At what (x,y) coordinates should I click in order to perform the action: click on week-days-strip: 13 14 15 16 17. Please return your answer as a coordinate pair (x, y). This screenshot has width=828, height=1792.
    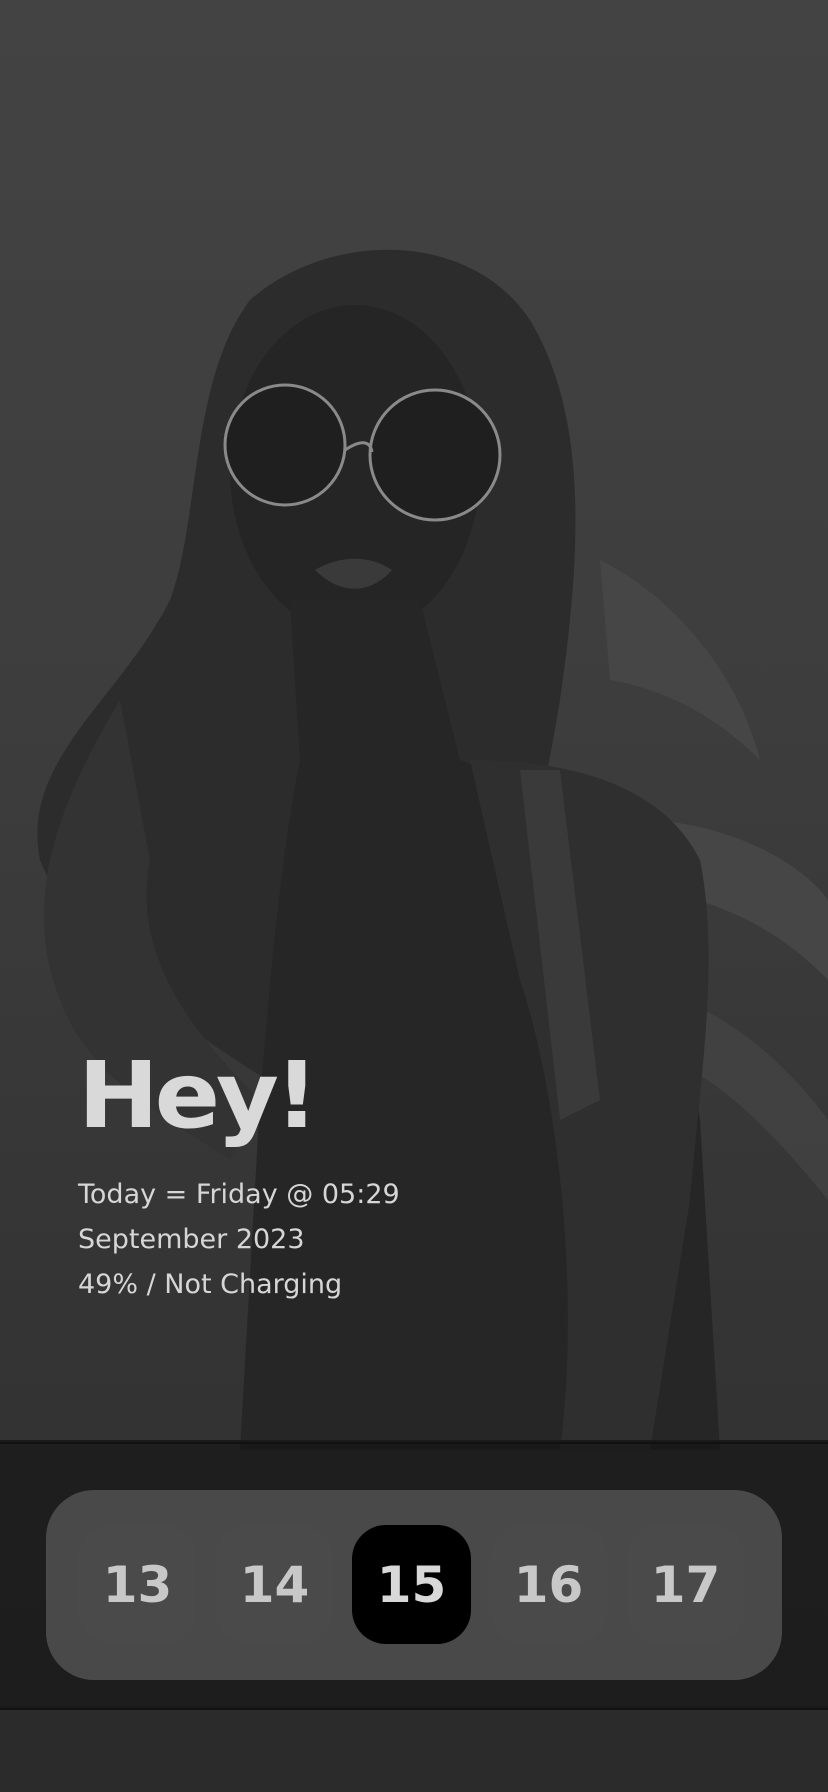
    Looking at the image, I should click on (411, 1584).